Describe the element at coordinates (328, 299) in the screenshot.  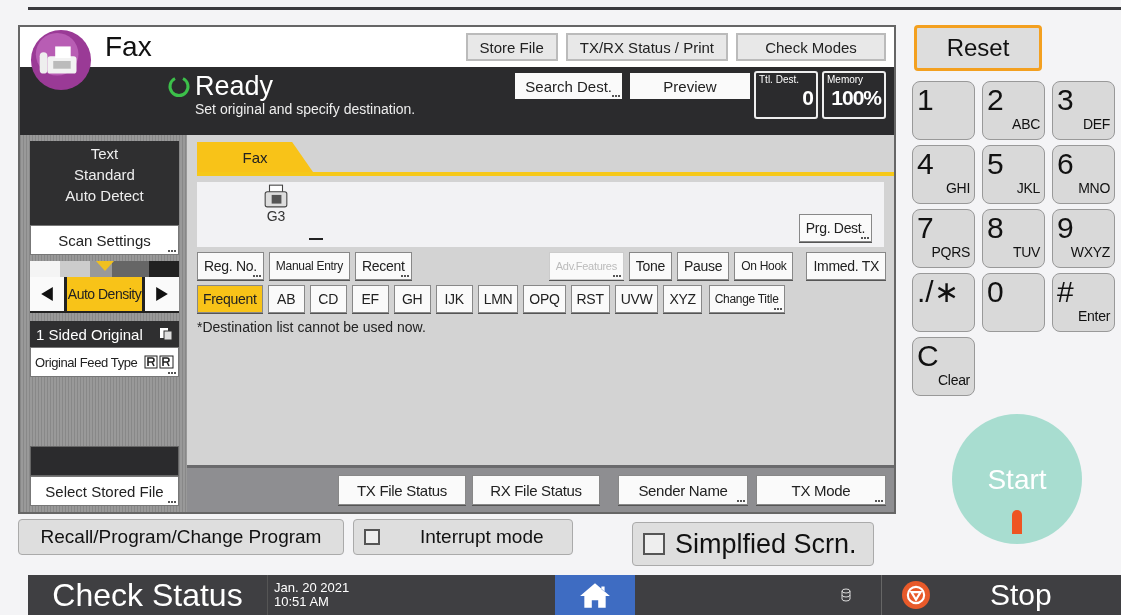
I see `index-tab: CD` at that location.